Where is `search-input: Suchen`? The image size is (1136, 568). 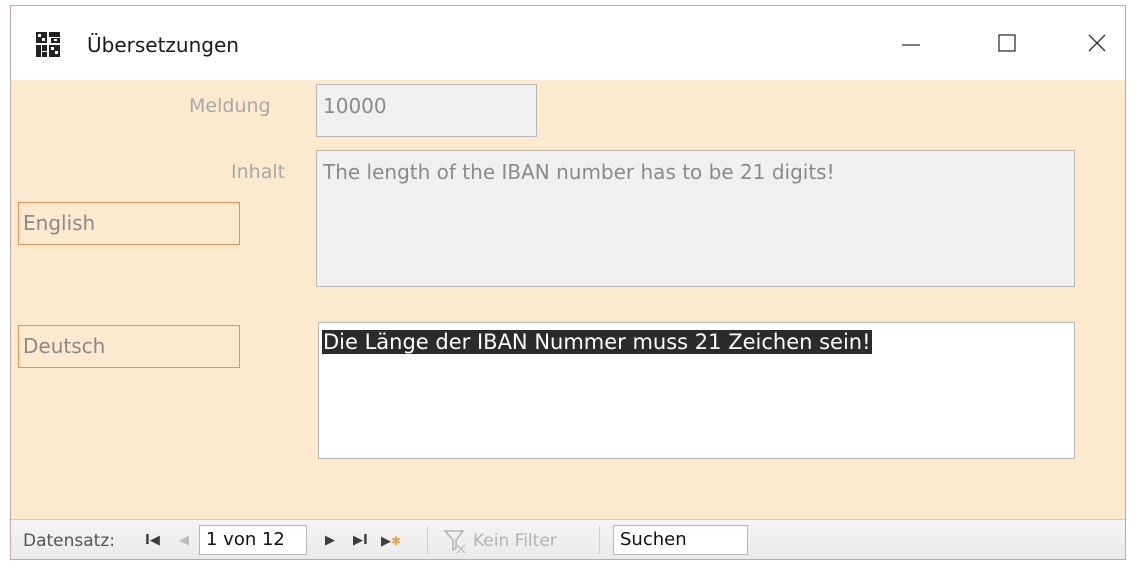
search-input: Suchen is located at coordinates (680, 540).